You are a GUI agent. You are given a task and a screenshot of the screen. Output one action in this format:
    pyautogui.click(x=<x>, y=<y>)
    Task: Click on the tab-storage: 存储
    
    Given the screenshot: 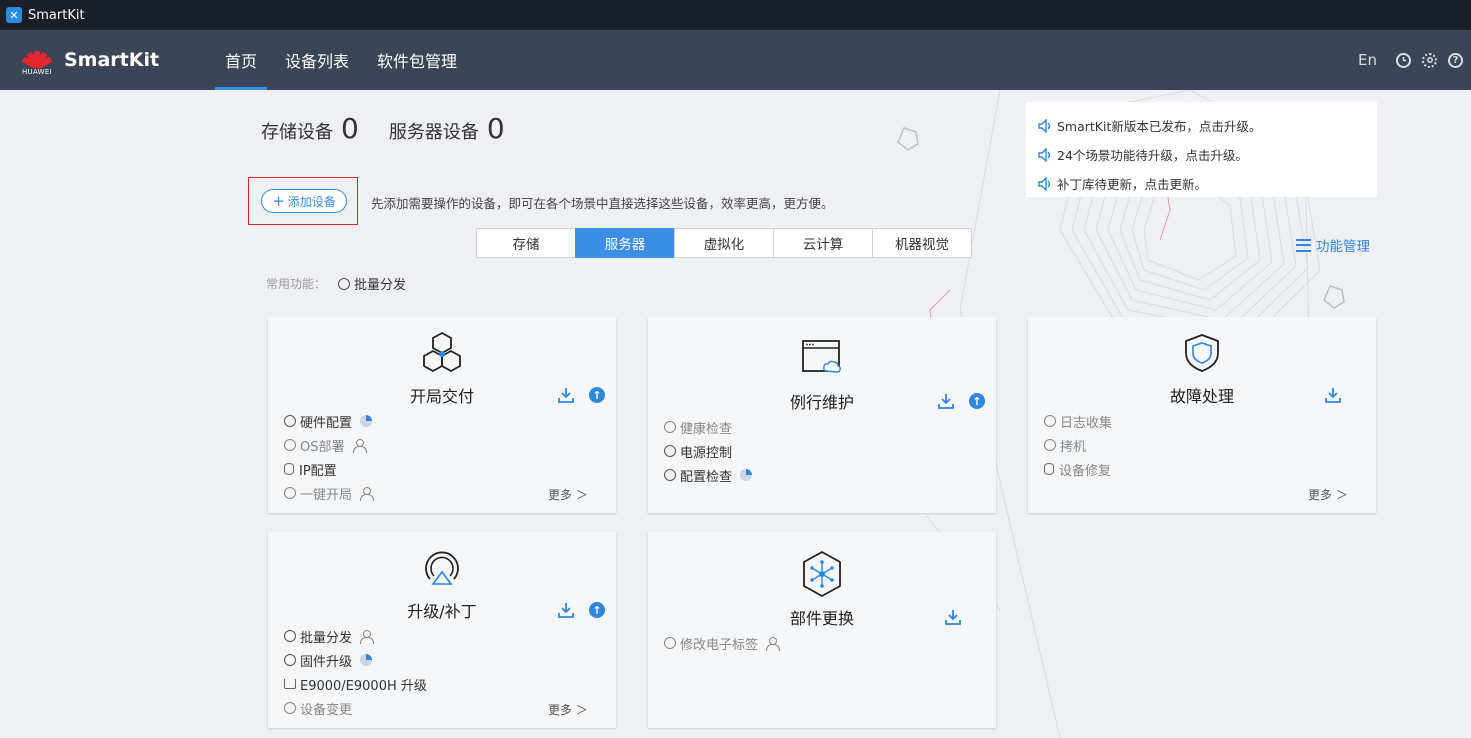 What is the action you would take?
    pyautogui.click(x=526, y=243)
    